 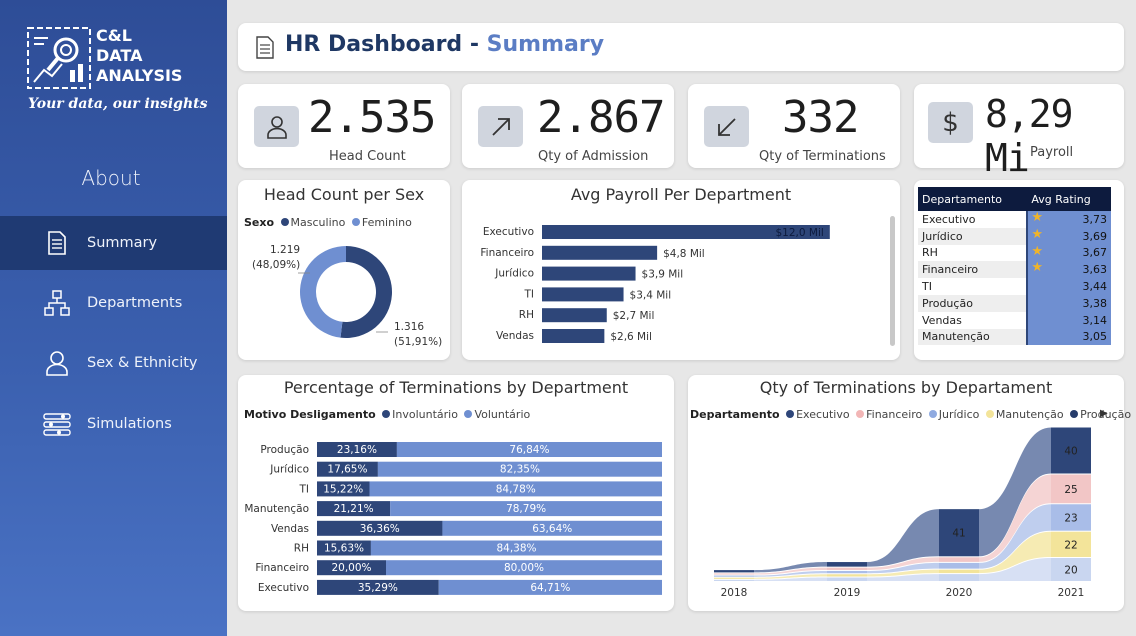 I want to click on term-pct-category-label: Manutenção, so click(x=276, y=509).